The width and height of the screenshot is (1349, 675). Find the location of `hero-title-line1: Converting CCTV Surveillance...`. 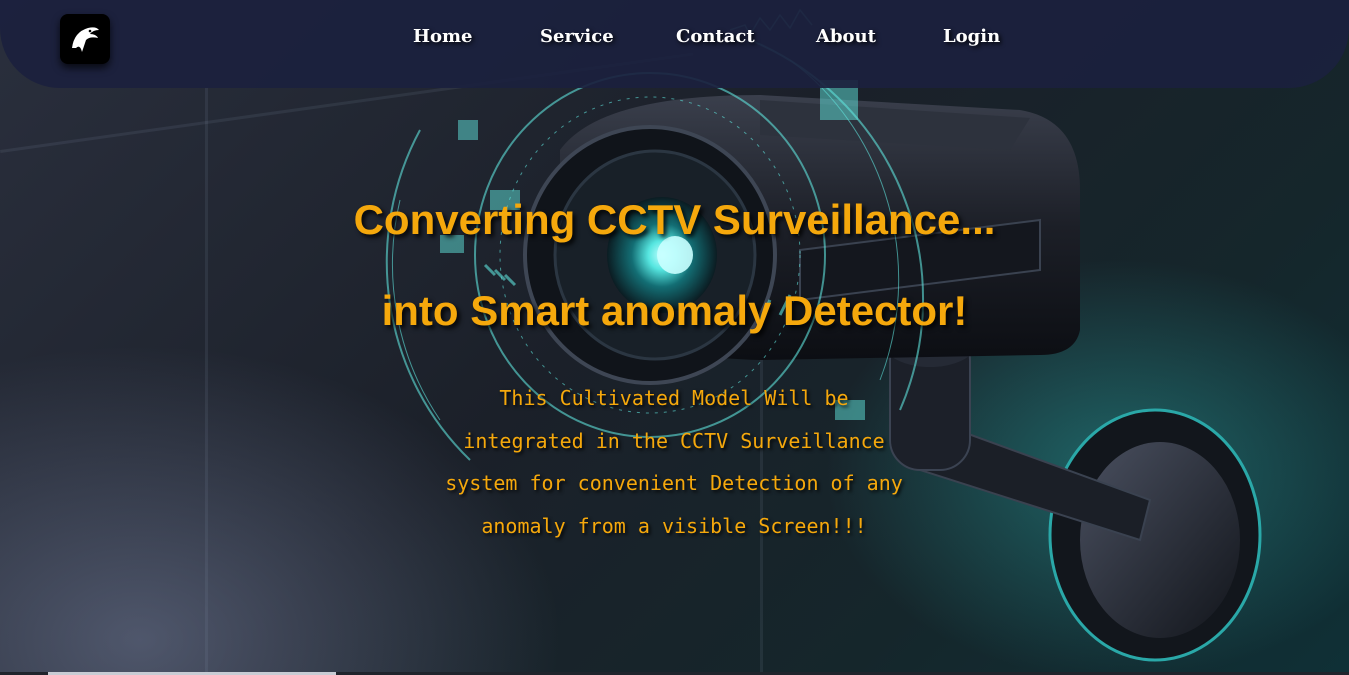

hero-title-line1: Converting CCTV Surveillance... is located at coordinates (674, 219).